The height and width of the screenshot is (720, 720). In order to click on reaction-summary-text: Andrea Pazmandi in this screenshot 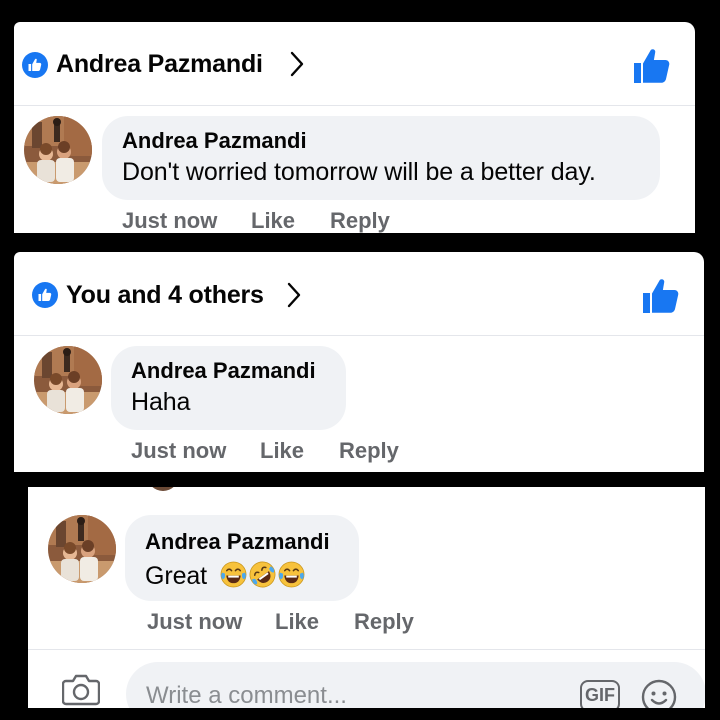, I will do `click(159, 64)`.